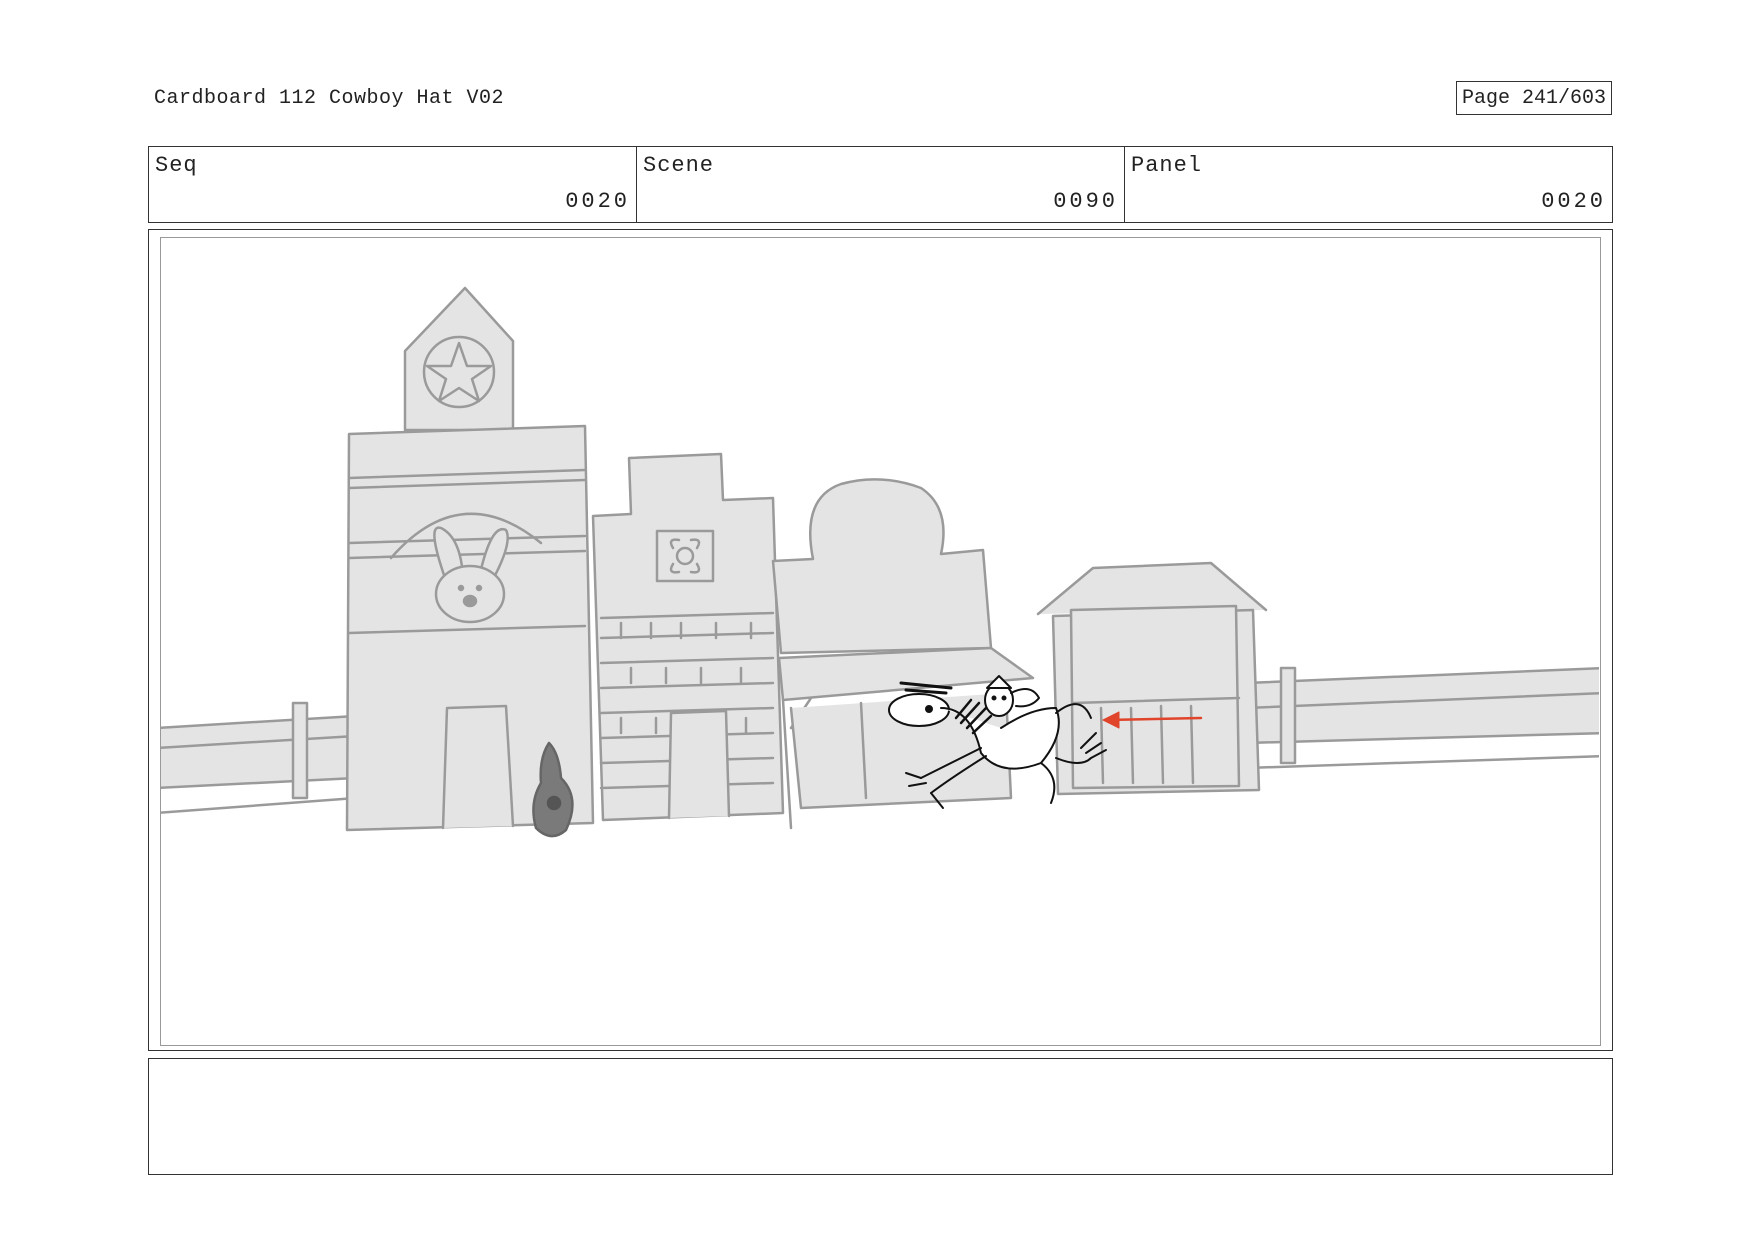  What do you see at coordinates (1085, 201) in the screenshot?
I see `scene-value: 0090` at bounding box center [1085, 201].